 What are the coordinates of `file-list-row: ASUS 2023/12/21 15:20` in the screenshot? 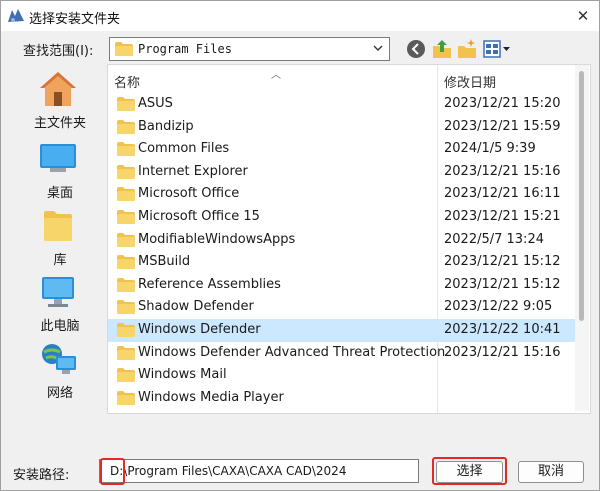 It's located at (342, 104).